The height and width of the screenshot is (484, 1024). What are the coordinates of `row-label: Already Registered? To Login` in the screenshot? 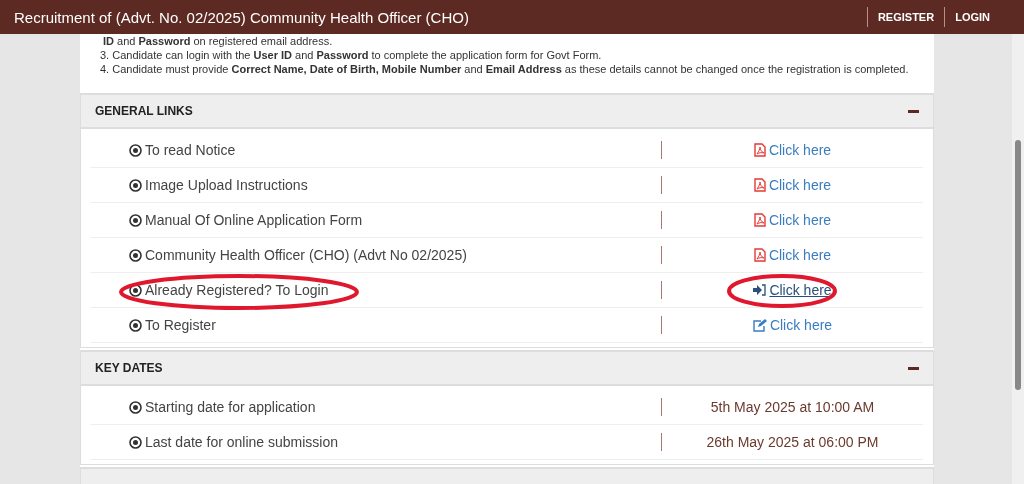 It's located at (237, 290).